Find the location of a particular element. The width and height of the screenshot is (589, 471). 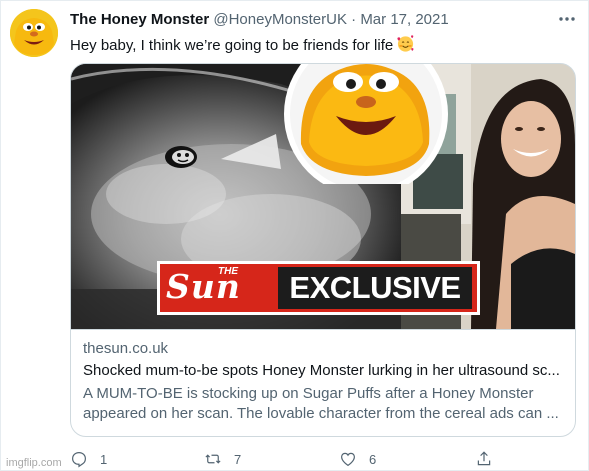

avatar is located at coordinates (34, 33).